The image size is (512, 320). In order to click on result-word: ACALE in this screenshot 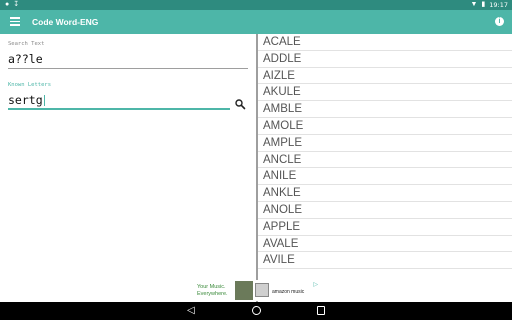, I will do `click(385, 42)`.